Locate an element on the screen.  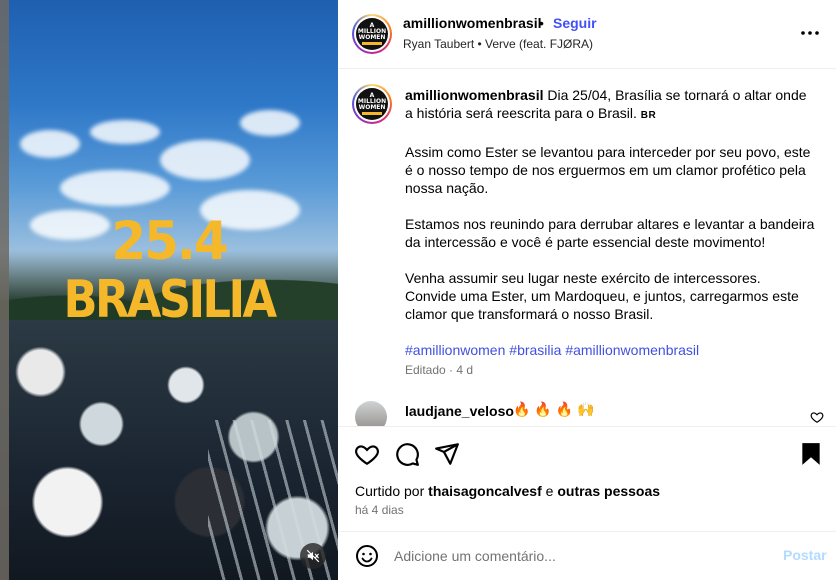
follow-button: Seguir is located at coordinates (575, 23).